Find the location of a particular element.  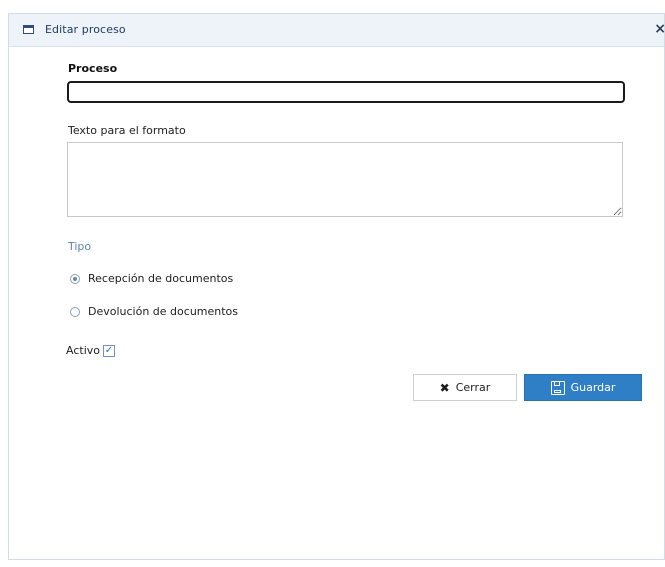

check-icon: ✓ is located at coordinates (109, 350).